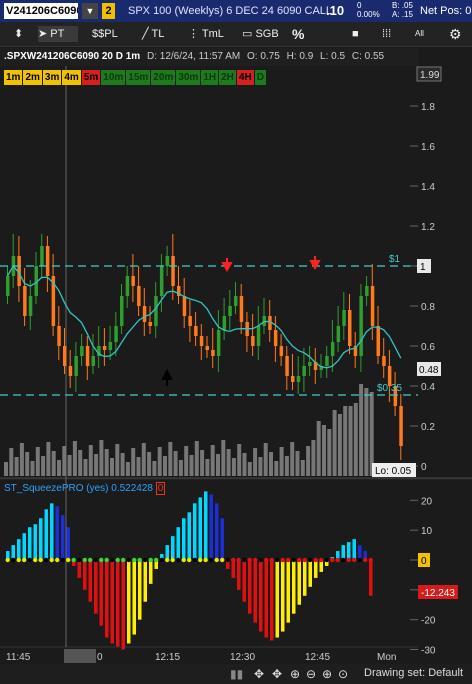 The image size is (472, 684). I want to click on pointer-tool-button: ➤ PT, so click(58, 34).